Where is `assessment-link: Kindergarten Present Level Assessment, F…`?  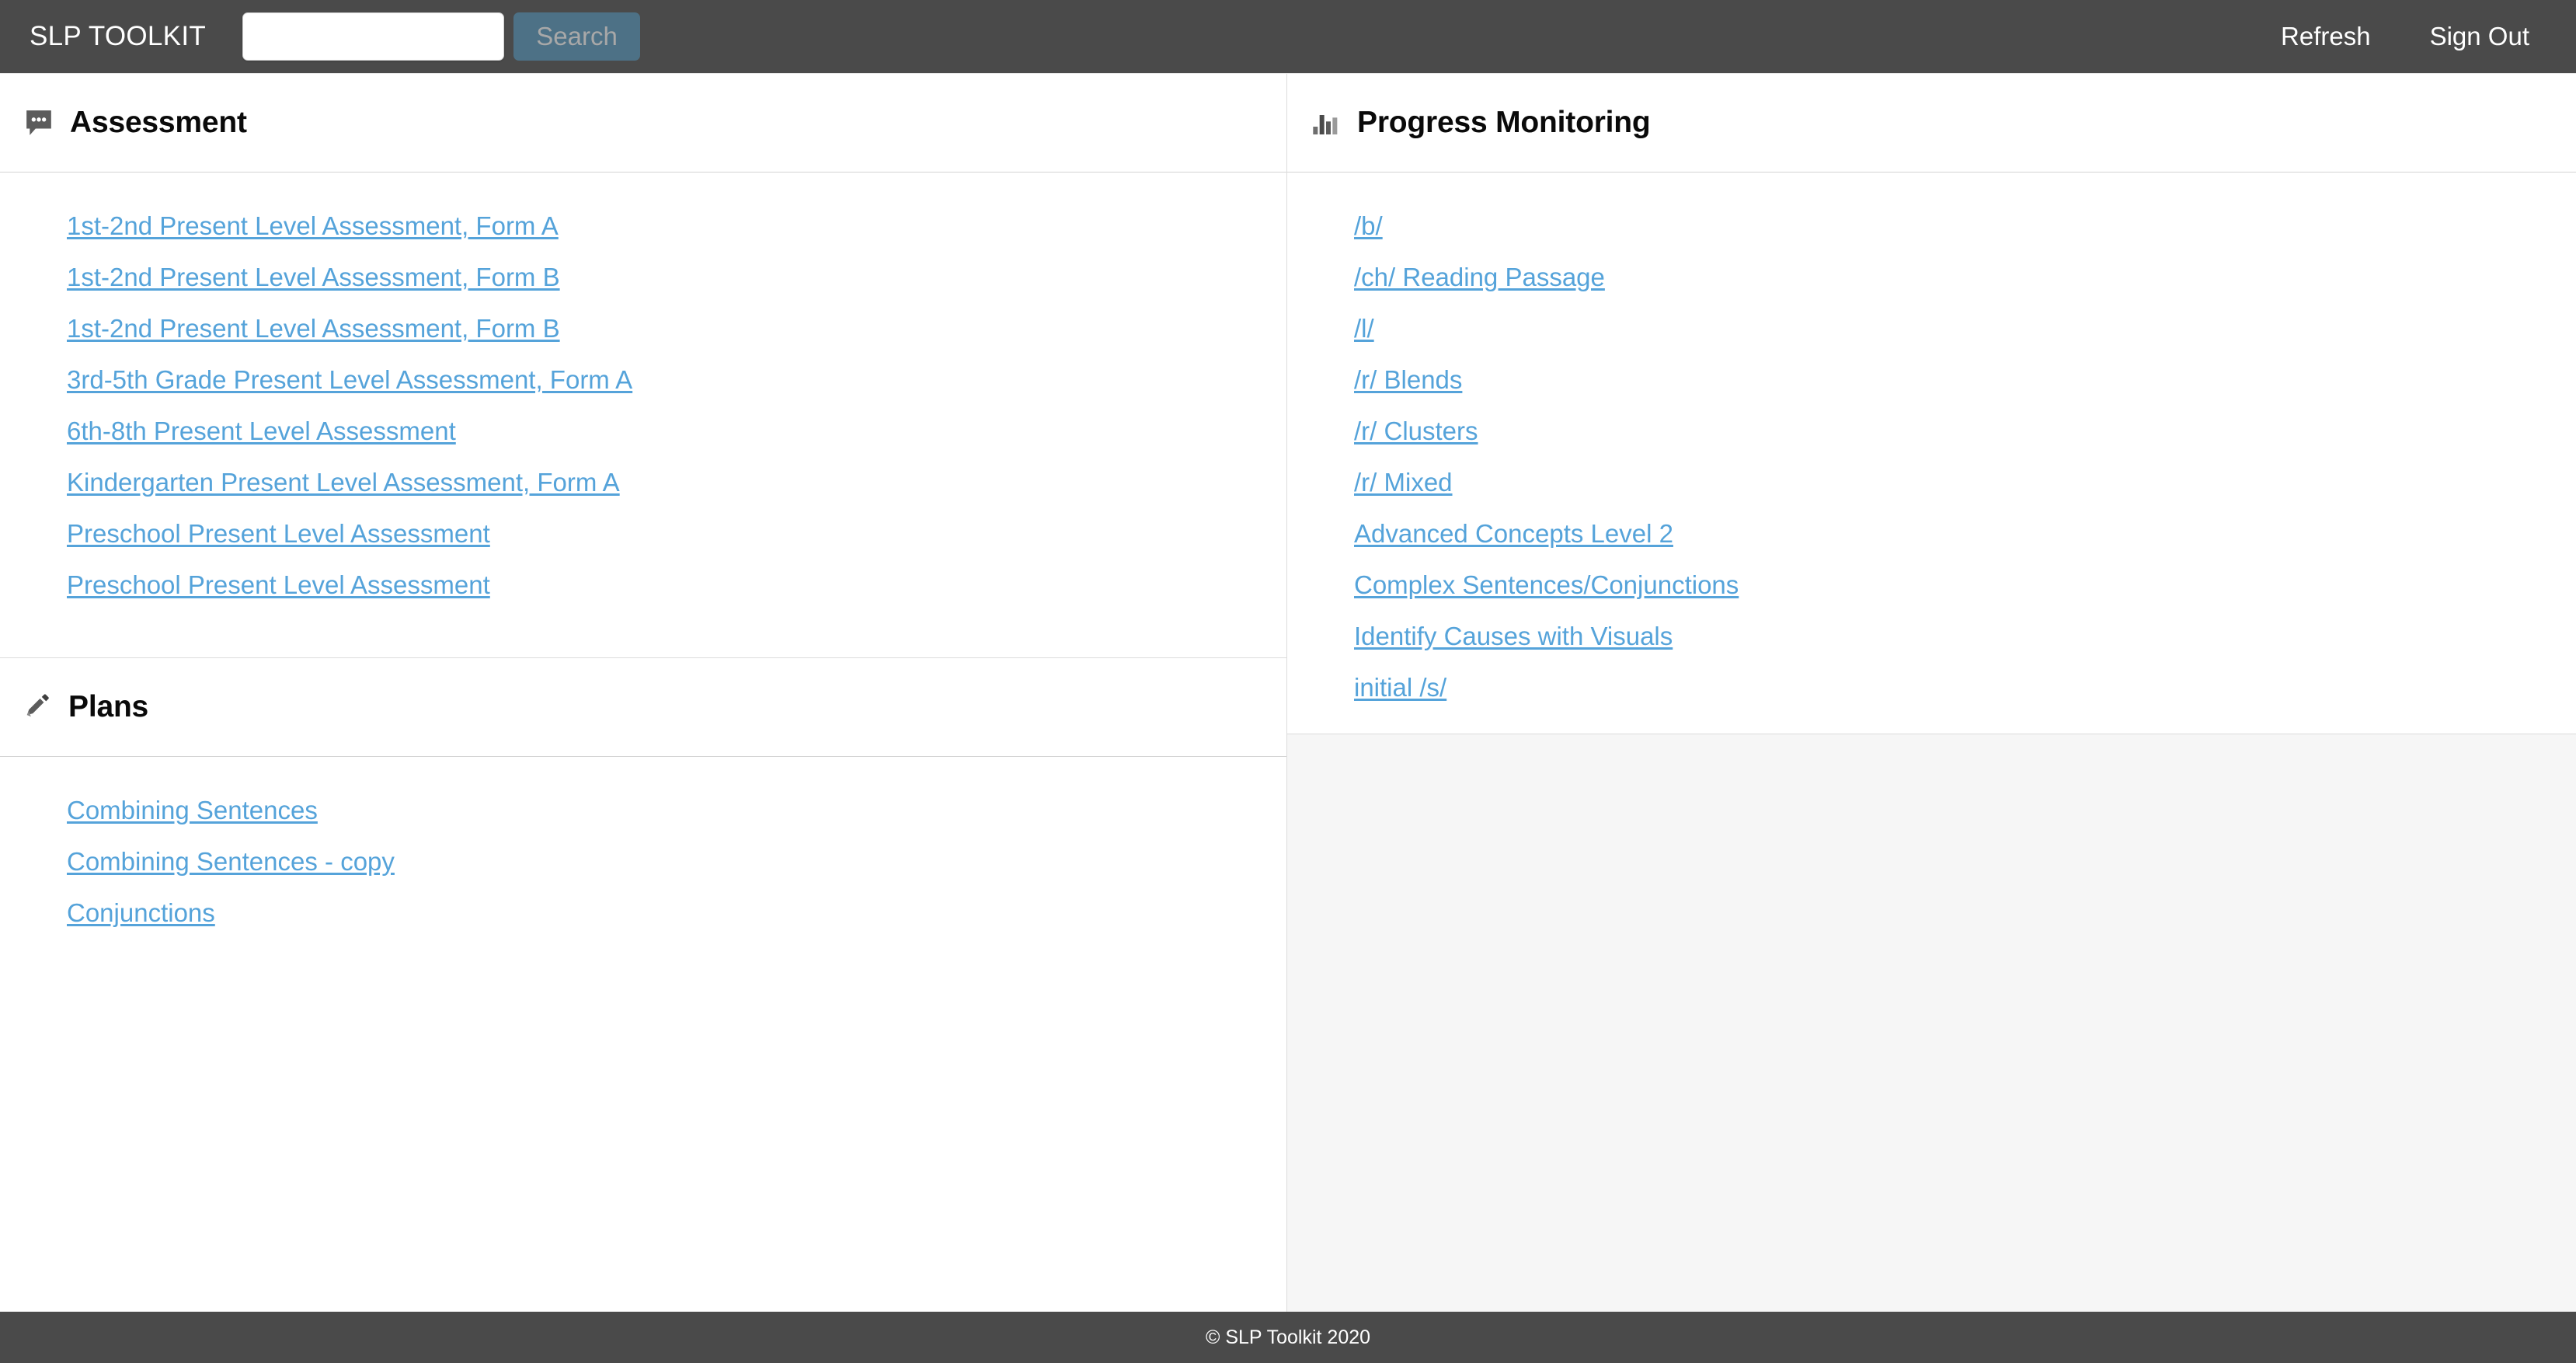 assessment-link: Kindergarten Present Level Assessment, F… is located at coordinates (343, 482).